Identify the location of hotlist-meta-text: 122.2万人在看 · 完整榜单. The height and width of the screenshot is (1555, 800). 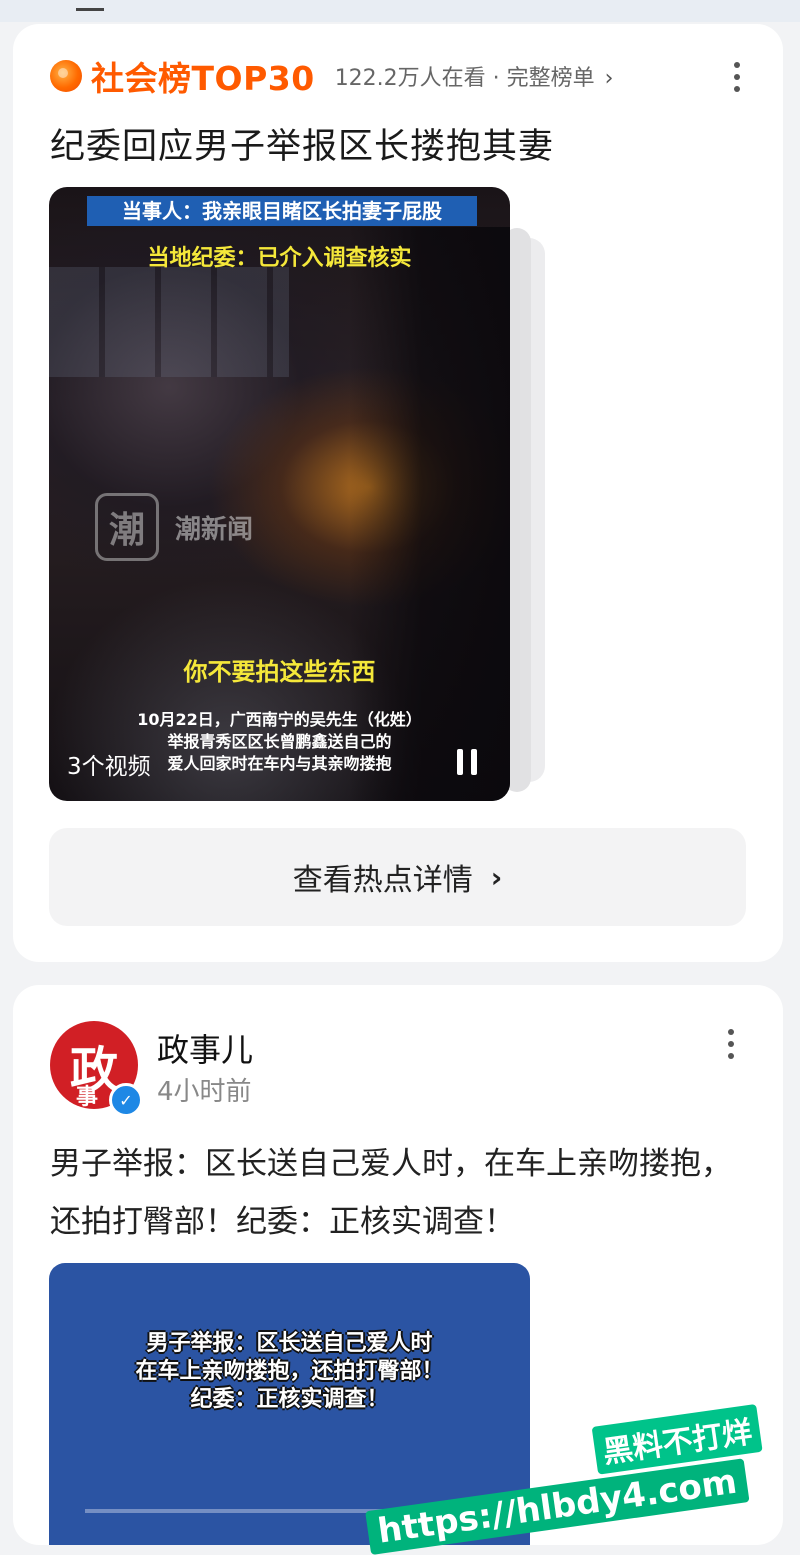
(464, 78).